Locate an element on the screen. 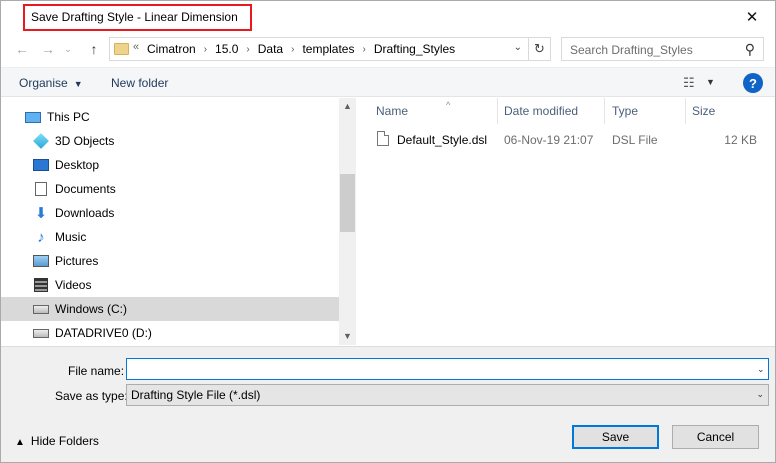 The image size is (776, 463). computer-icon is located at coordinates (33, 117).